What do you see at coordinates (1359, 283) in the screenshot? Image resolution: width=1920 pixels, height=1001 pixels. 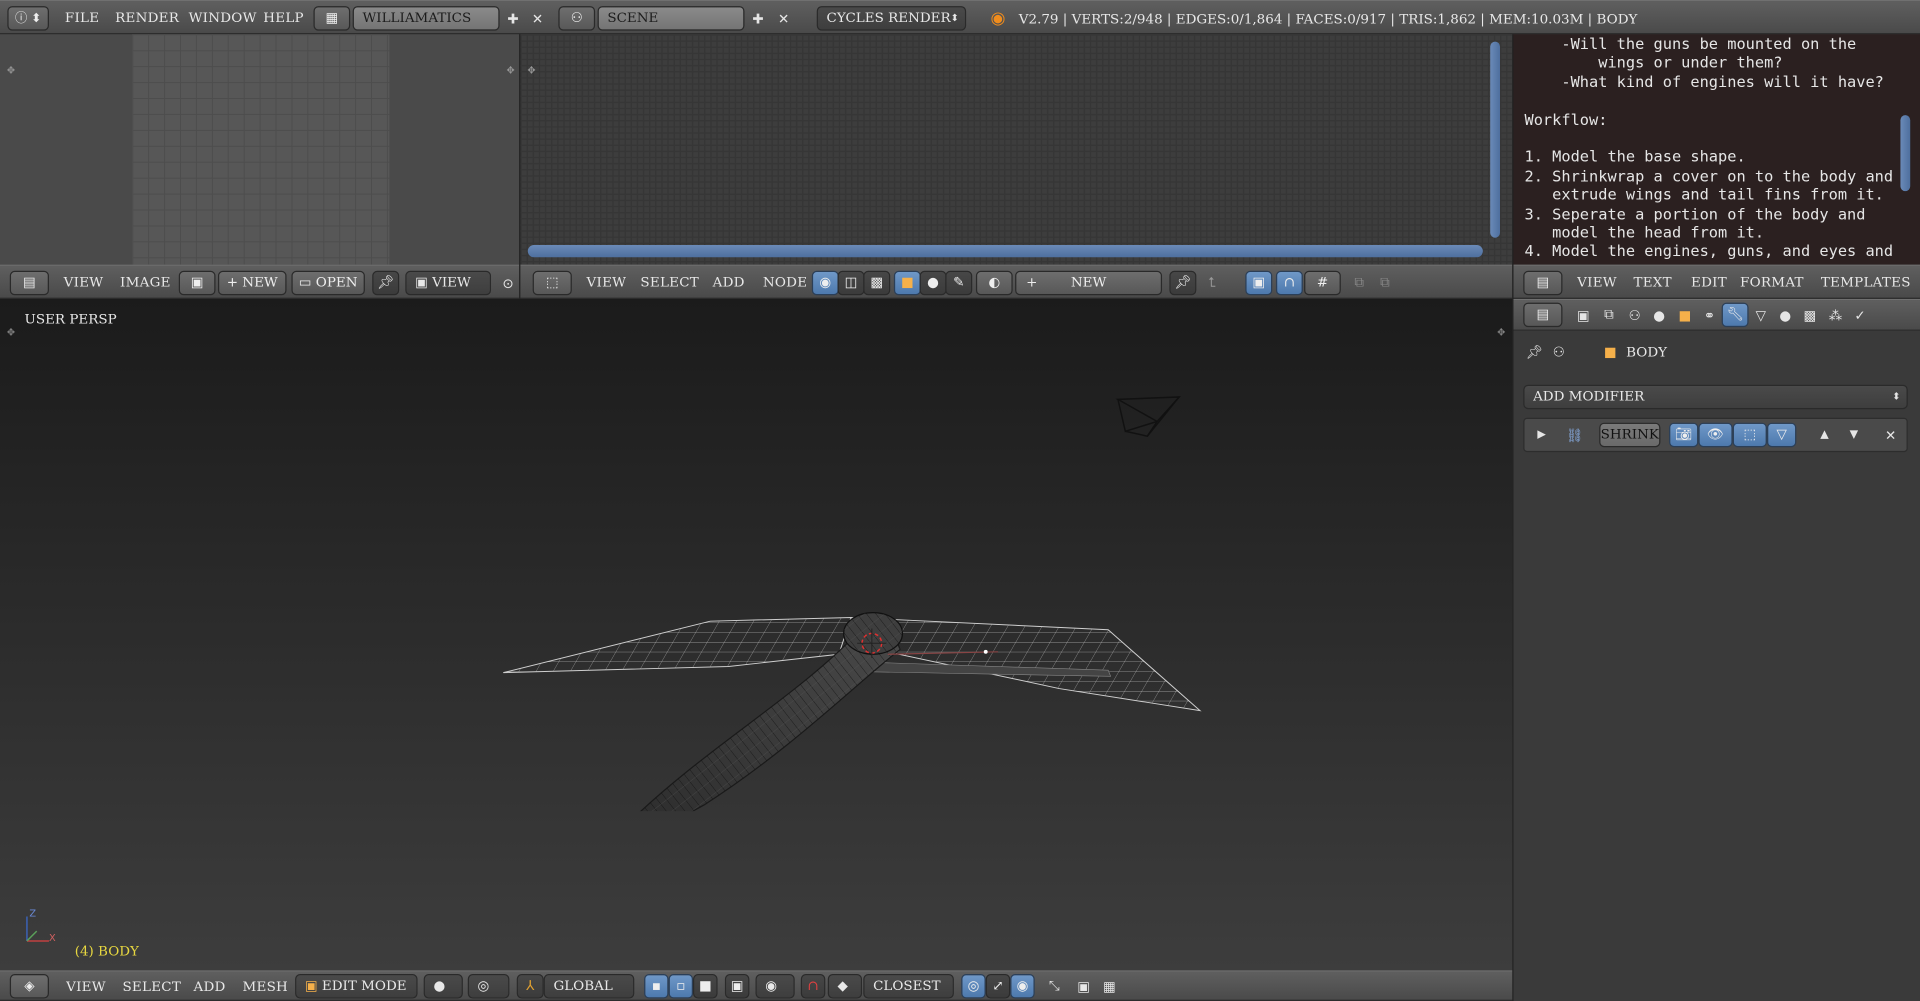 I see `copy-icon: ⧉` at bounding box center [1359, 283].